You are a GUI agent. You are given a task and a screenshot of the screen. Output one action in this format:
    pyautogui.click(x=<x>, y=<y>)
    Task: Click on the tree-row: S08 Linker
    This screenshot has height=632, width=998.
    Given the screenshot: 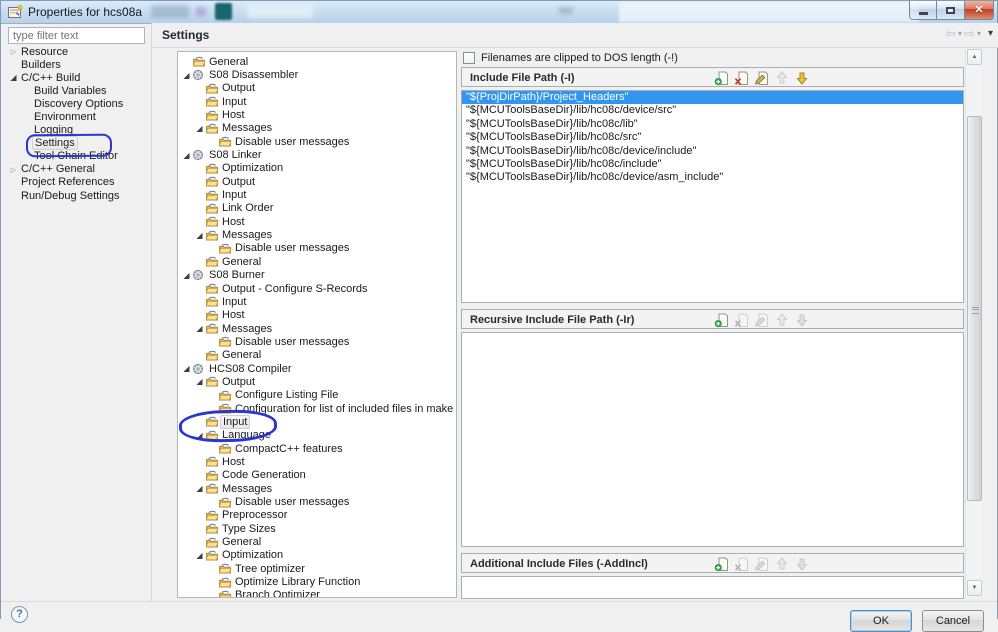 What is the action you would take?
    pyautogui.click(x=317, y=154)
    